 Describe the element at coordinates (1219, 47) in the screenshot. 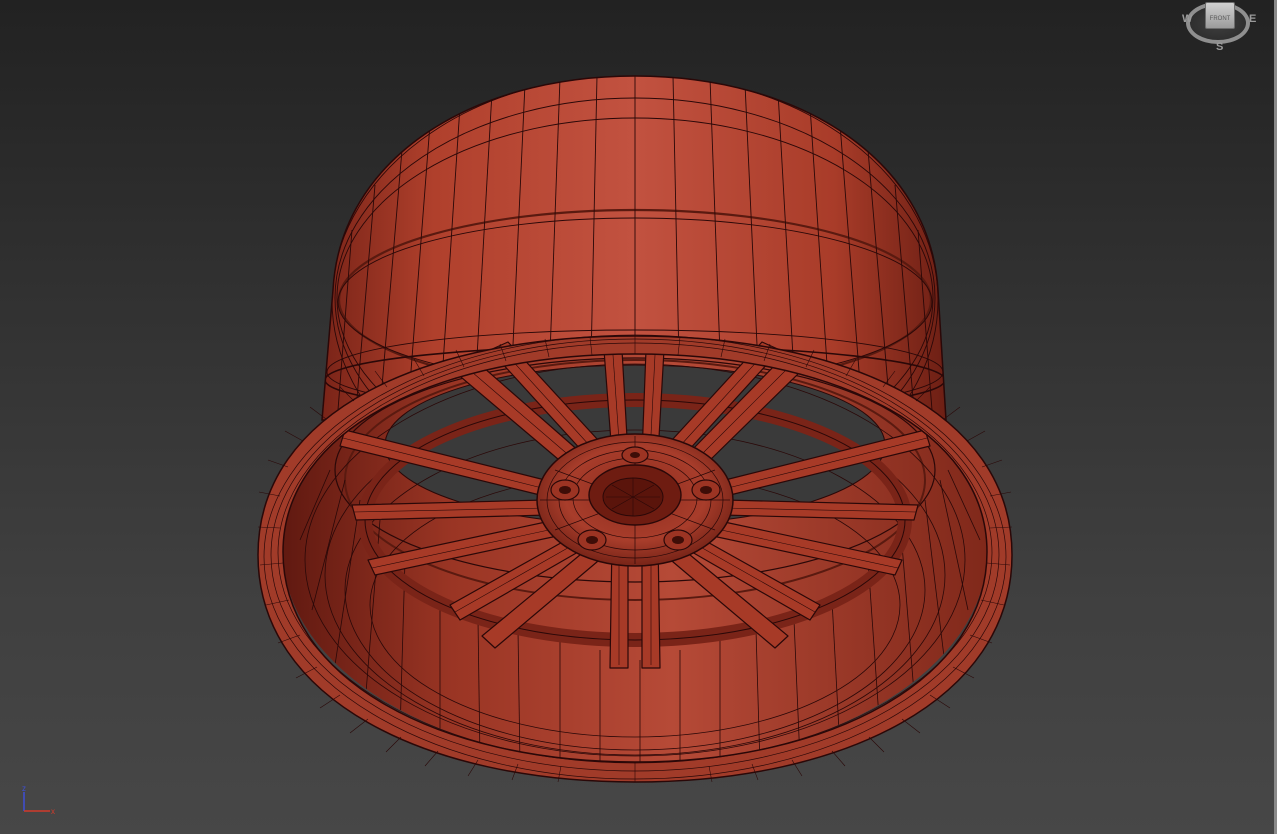

I see `compass-south-label: S` at that location.